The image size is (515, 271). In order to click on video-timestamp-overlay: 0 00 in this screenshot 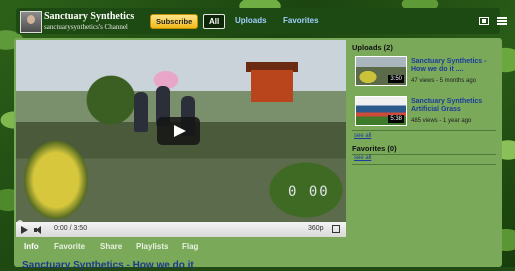, I will do `click(309, 192)`.